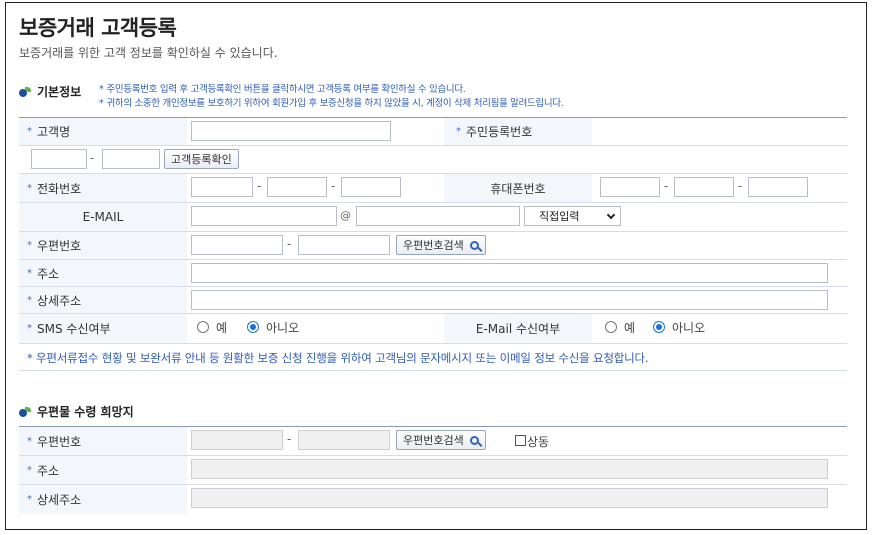  Describe the element at coordinates (103, 328) in the screenshot. I see `sms-label: * SMS 수신여부` at that location.